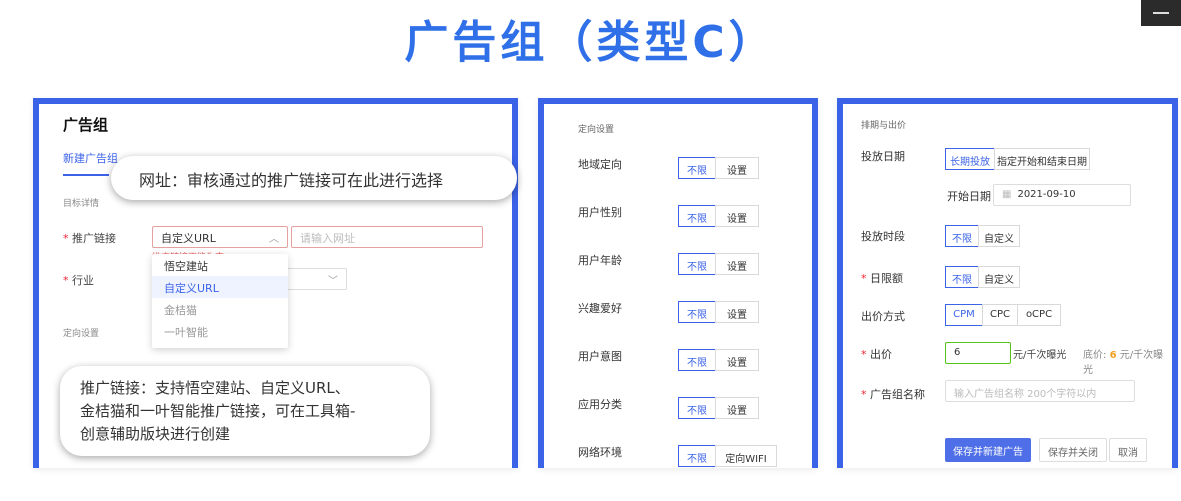 This screenshot has width=1181, height=501. What do you see at coordinates (215, 388) in the screenshot?
I see `tooltip-line: 推广链接：支持悟空建站、自定义URL、` at bounding box center [215, 388].